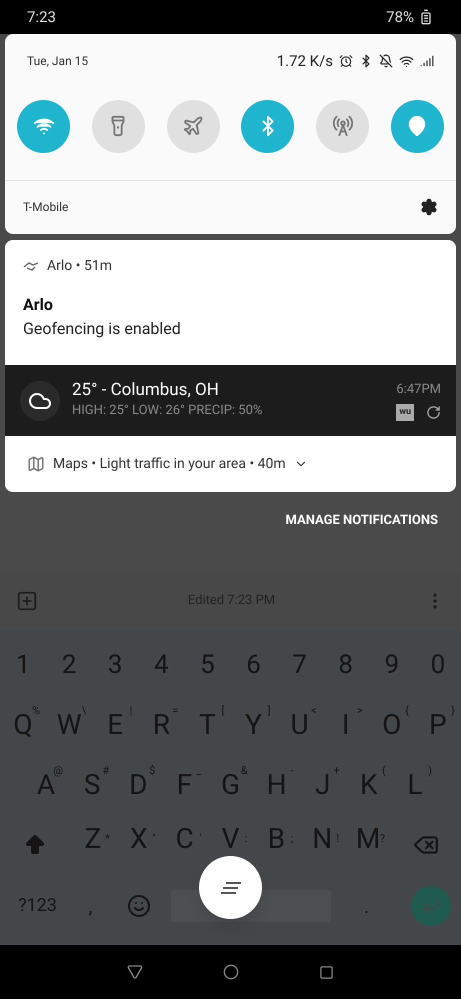  Describe the element at coordinates (199, 770) in the screenshot. I see `key-hint: _` at that location.